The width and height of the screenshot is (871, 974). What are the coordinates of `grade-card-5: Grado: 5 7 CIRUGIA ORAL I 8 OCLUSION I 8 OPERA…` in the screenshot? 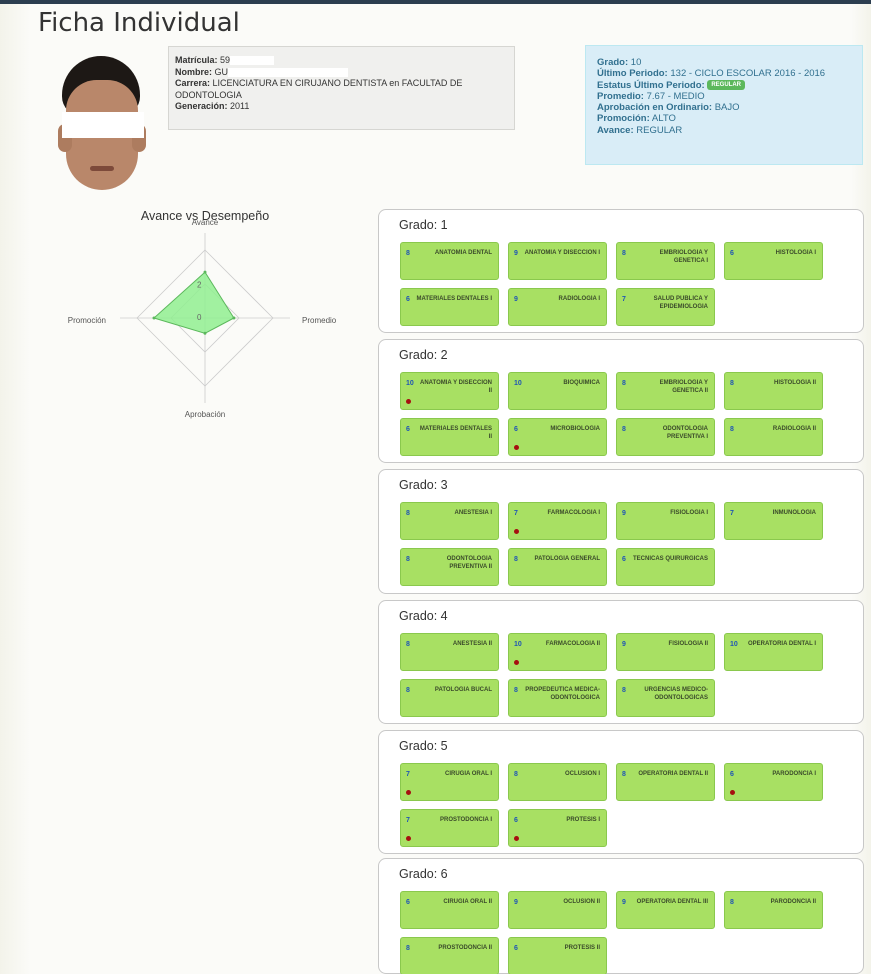 It's located at (621, 792).